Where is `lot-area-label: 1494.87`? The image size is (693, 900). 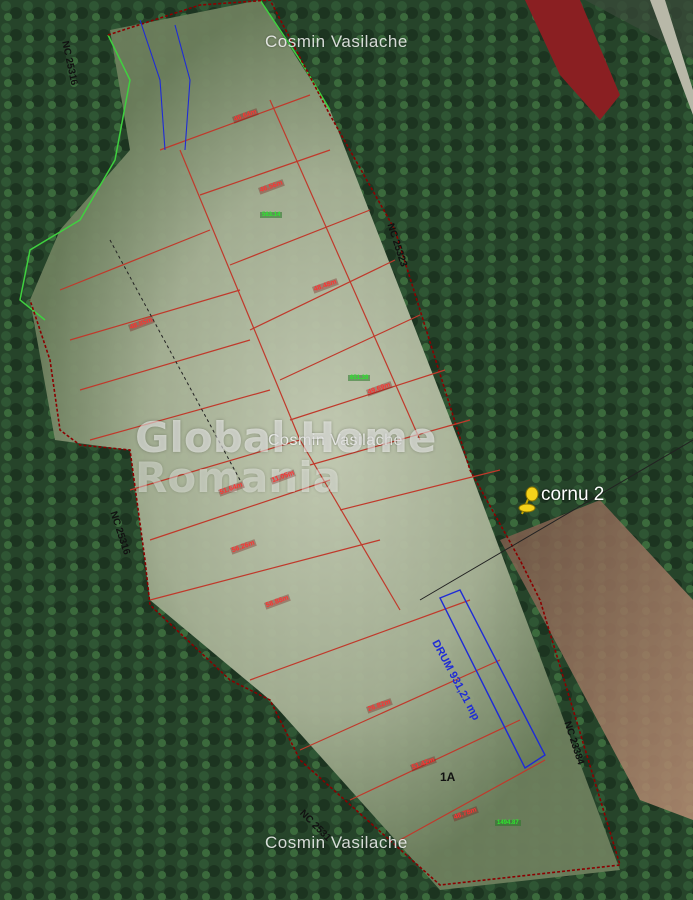 lot-area-label: 1494.87 is located at coordinates (508, 823).